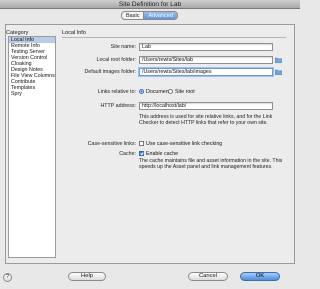  What do you see at coordinates (32, 94) in the screenshot?
I see `category-item-spry: Spry` at bounding box center [32, 94].